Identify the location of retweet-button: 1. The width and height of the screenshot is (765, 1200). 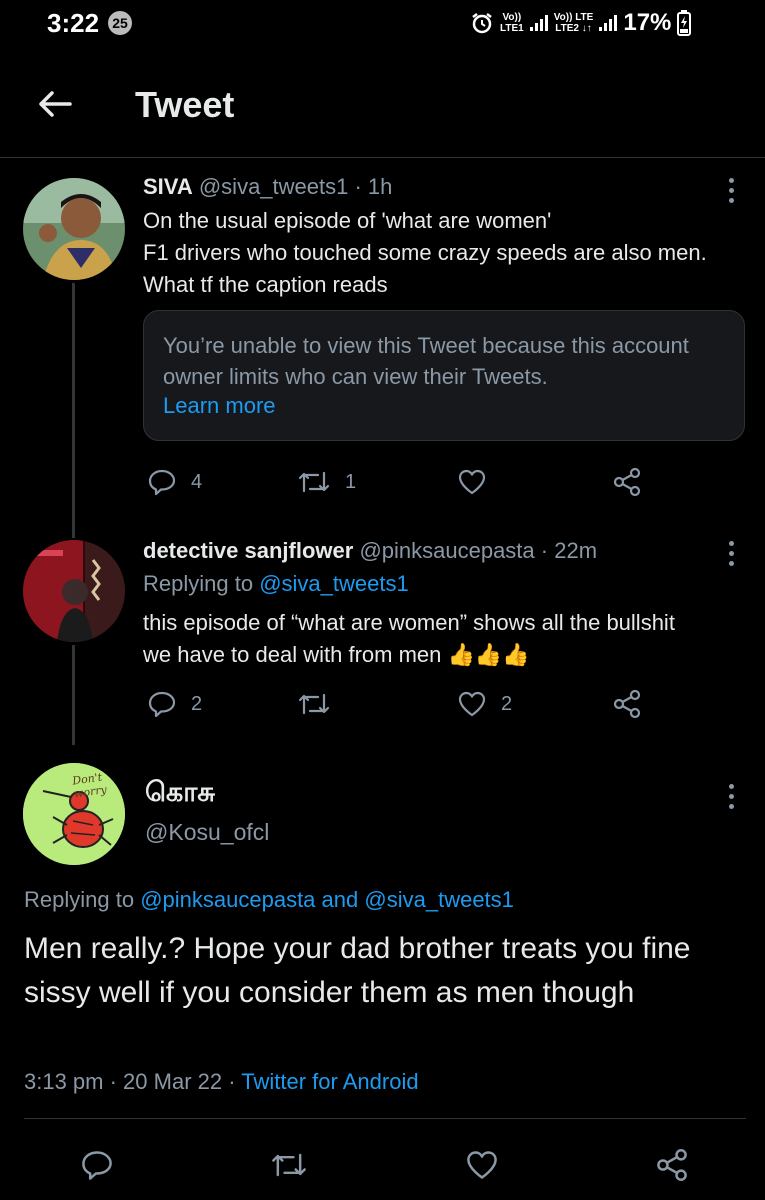
(326, 482).